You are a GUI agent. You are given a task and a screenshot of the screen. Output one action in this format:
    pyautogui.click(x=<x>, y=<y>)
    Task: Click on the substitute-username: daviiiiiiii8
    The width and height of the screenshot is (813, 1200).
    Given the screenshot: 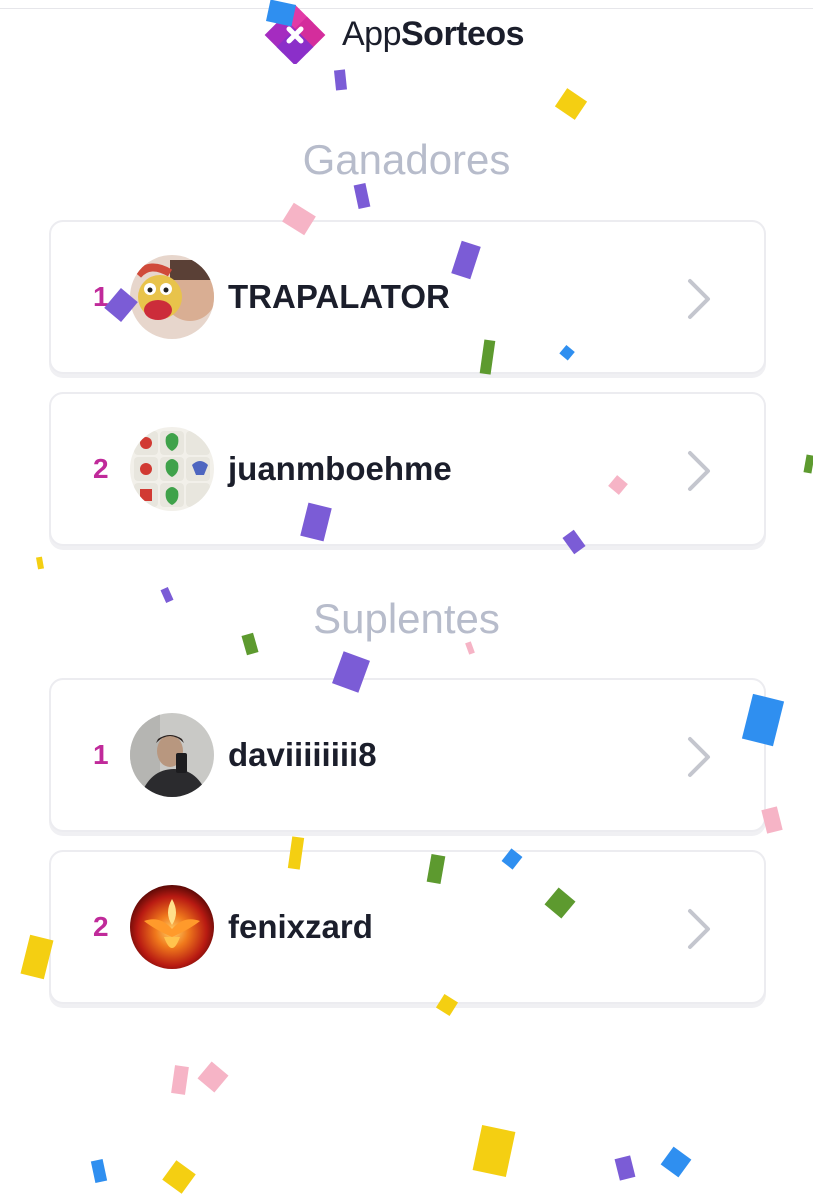 What is the action you would take?
    pyautogui.click(x=302, y=754)
    